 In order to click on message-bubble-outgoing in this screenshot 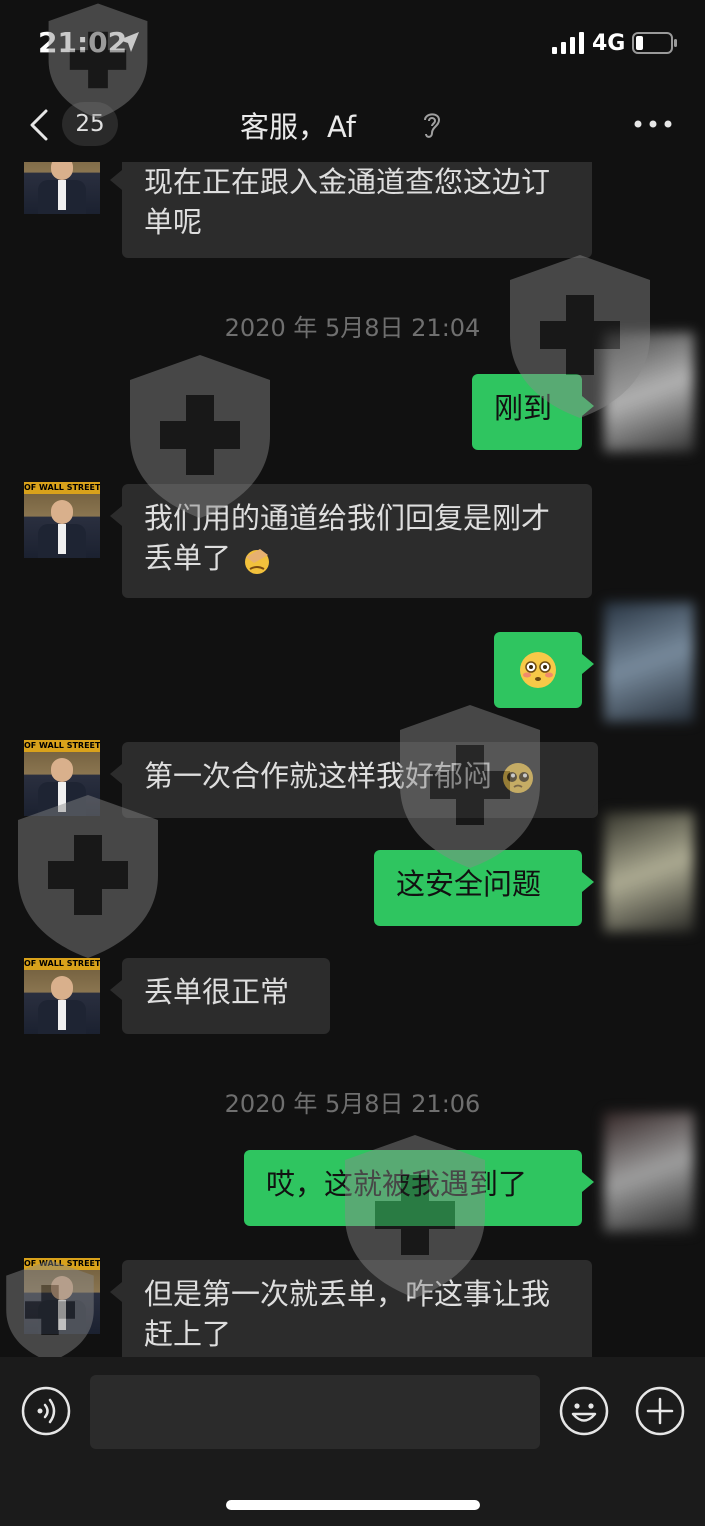, I will do `click(544, 670)`.